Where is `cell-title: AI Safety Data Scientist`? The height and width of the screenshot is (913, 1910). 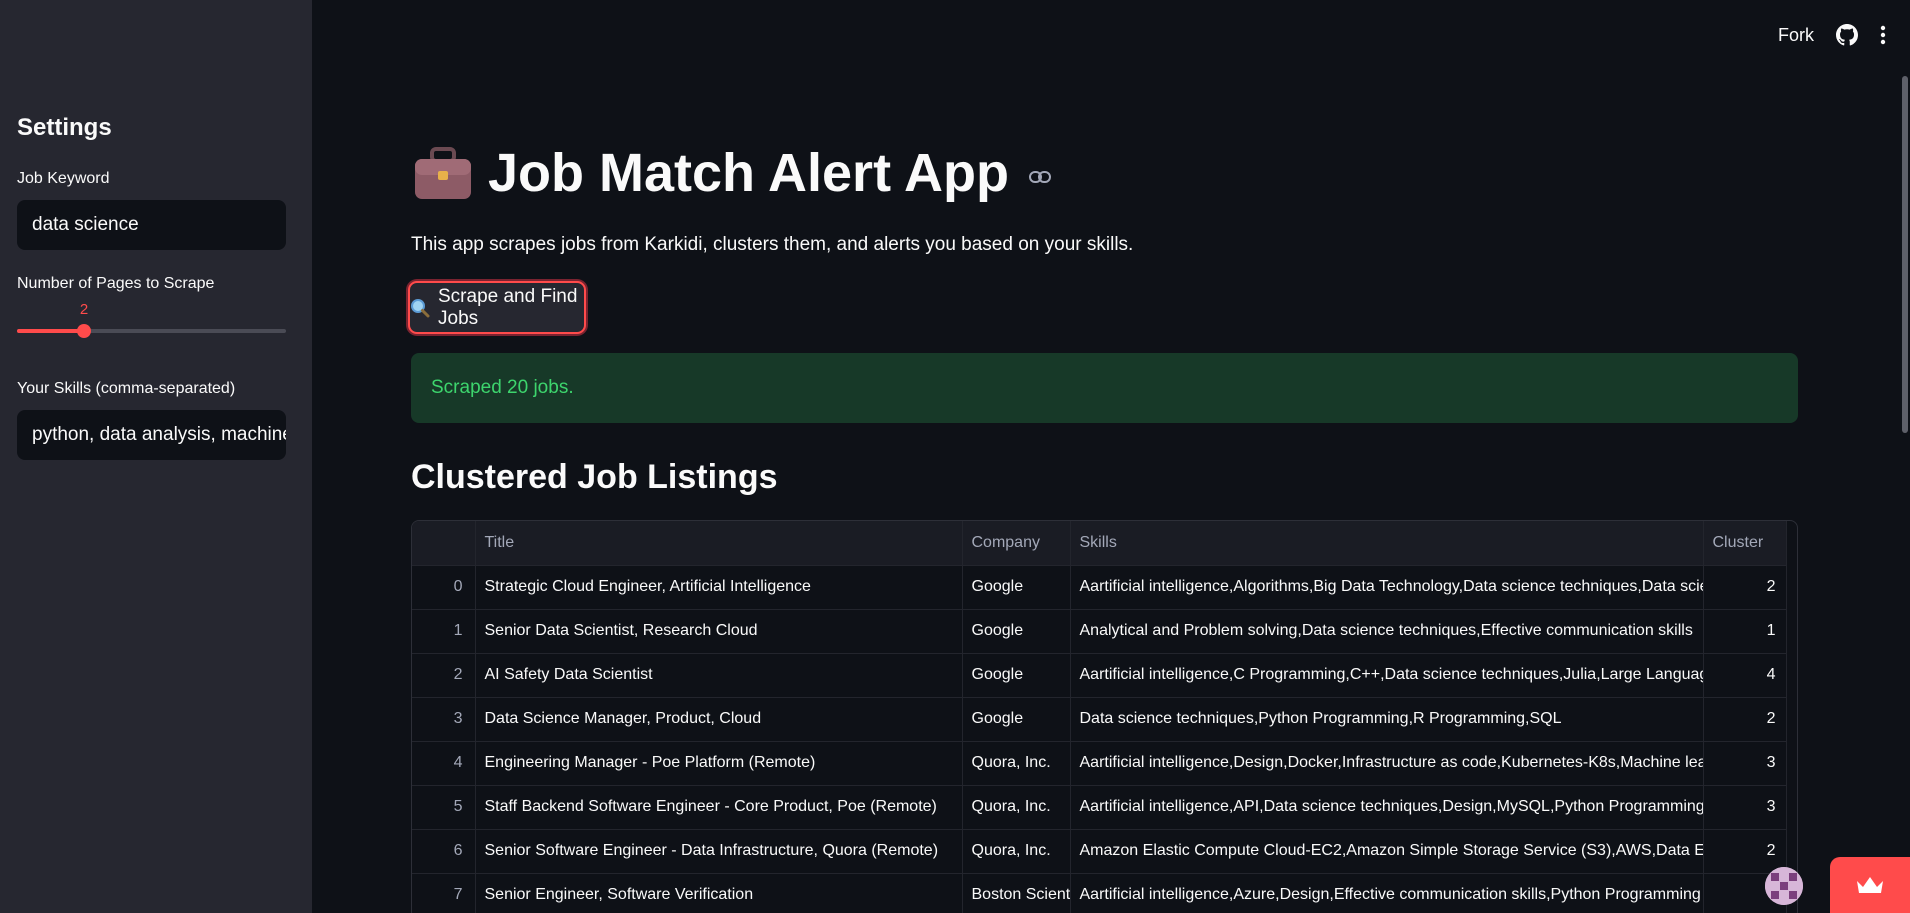
cell-title: AI Safety Data Scientist is located at coordinates (719, 675).